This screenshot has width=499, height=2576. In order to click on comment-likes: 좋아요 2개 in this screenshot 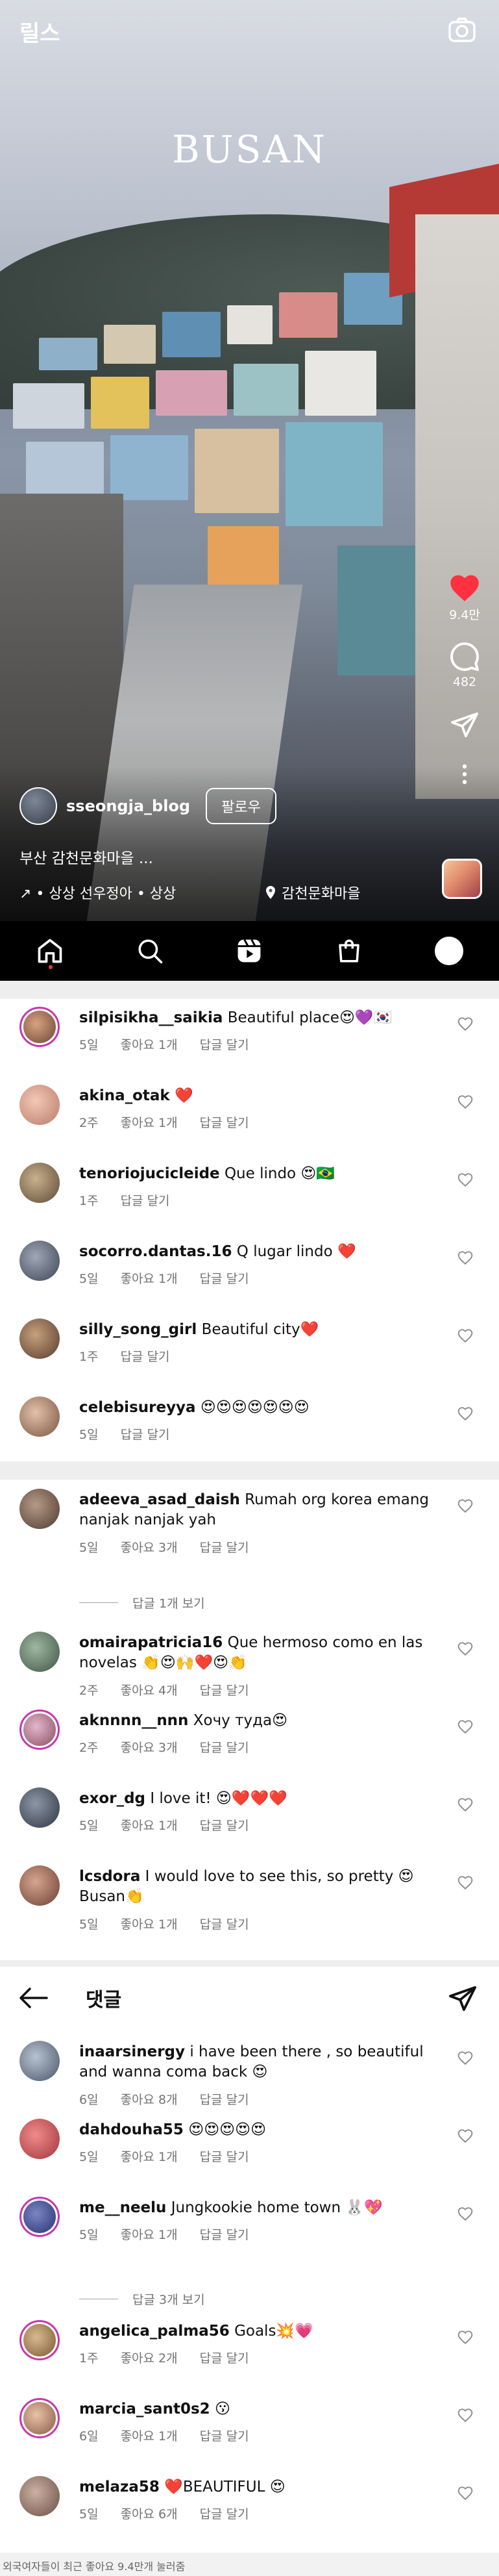, I will do `click(149, 2357)`.